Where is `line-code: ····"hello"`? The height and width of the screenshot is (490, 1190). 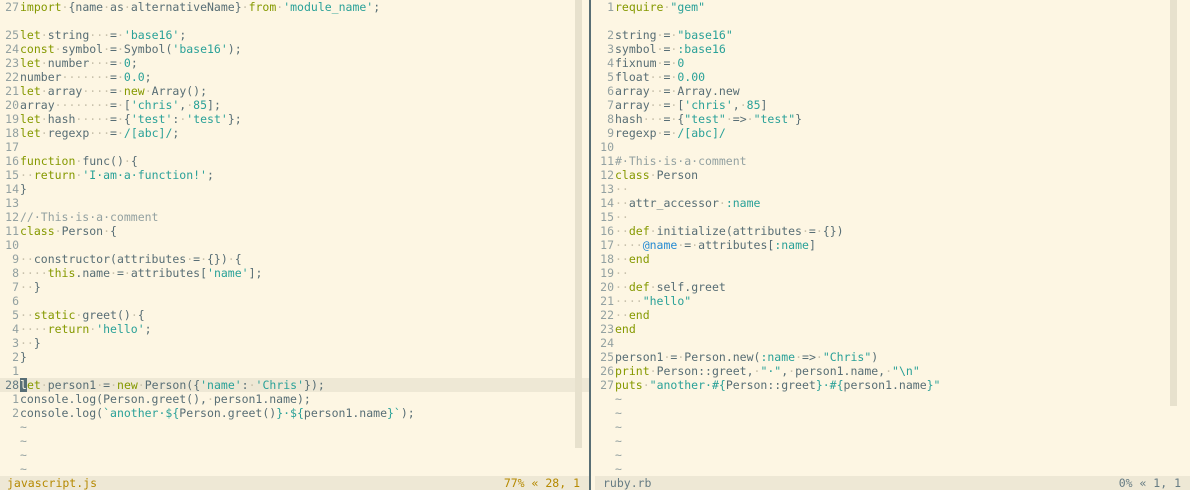 line-code: ····"hello" is located at coordinates (653, 301).